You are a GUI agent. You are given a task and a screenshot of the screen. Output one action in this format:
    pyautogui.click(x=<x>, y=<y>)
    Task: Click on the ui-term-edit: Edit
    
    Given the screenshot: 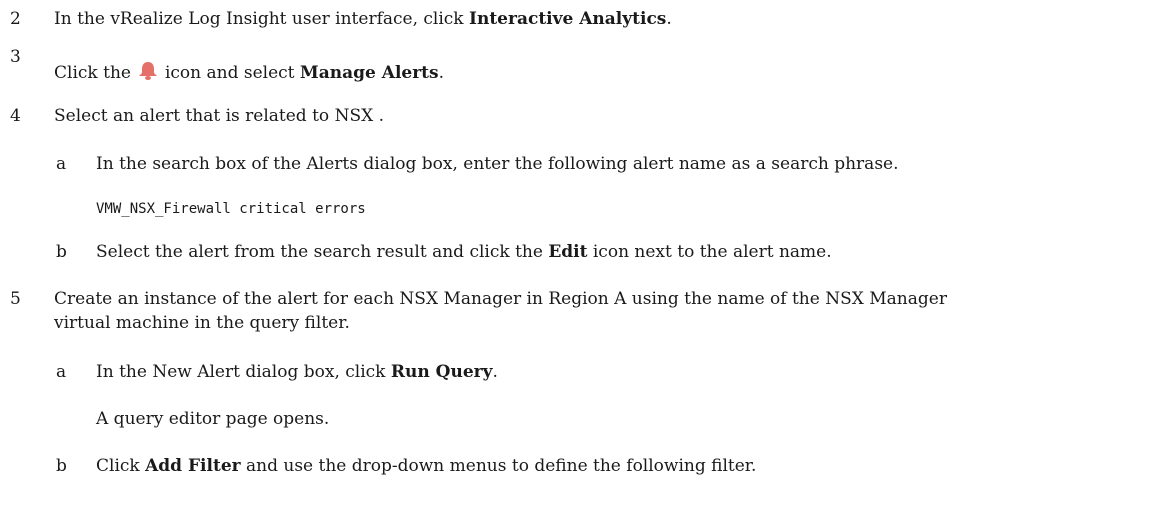 What is the action you would take?
    pyautogui.click(x=568, y=252)
    